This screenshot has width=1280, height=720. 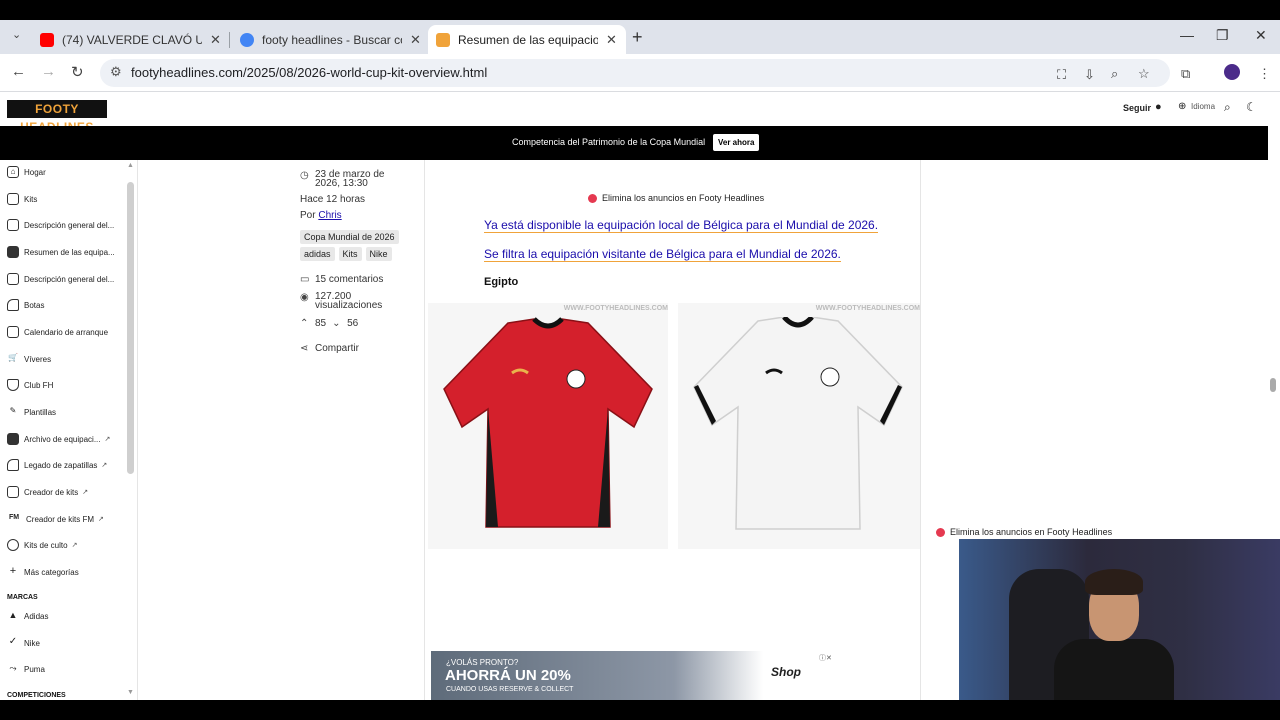 What do you see at coordinates (349, 237) in the screenshot?
I see `tag-chip: Copa Mundial de 2026` at bounding box center [349, 237].